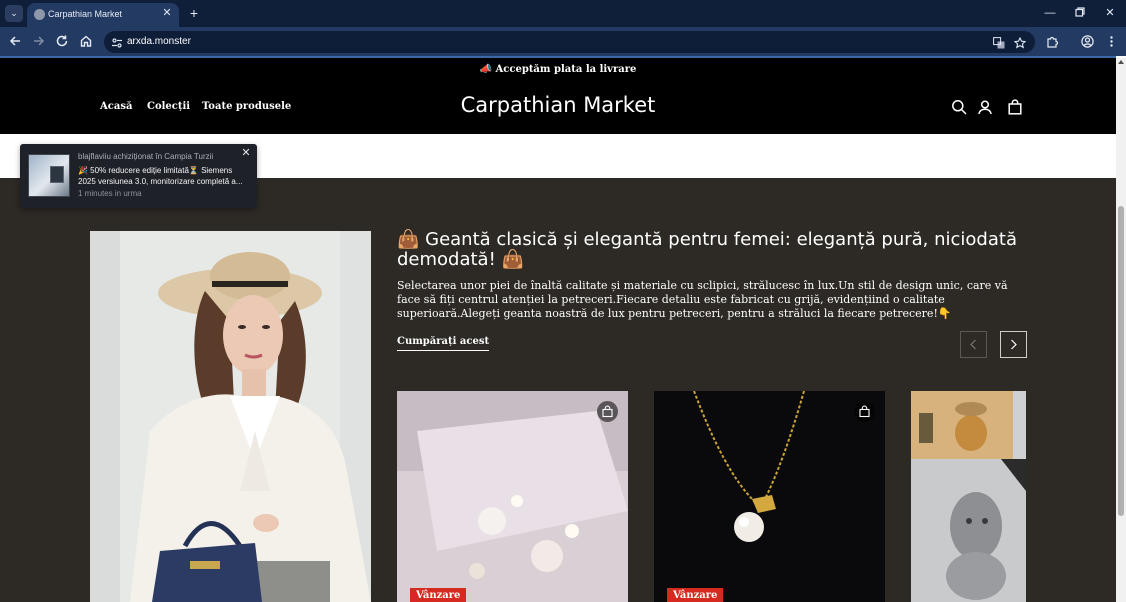 Image resolution: width=1126 pixels, height=602 pixels. What do you see at coordinates (1080, 13) in the screenshot?
I see `restore-icon` at bounding box center [1080, 13].